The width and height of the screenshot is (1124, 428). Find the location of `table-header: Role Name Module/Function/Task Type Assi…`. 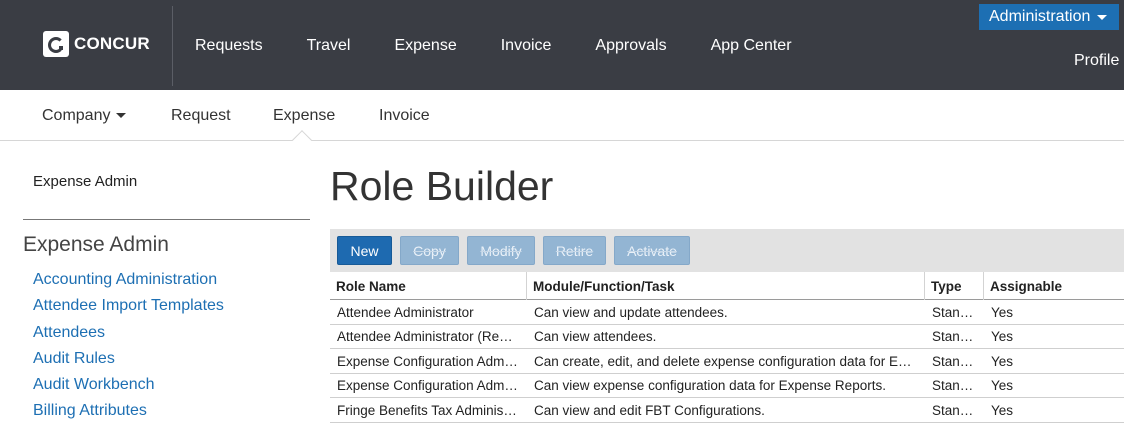

table-header: Role Name Module/Function/Task Type Assi… is located at coordinates (727, 286).